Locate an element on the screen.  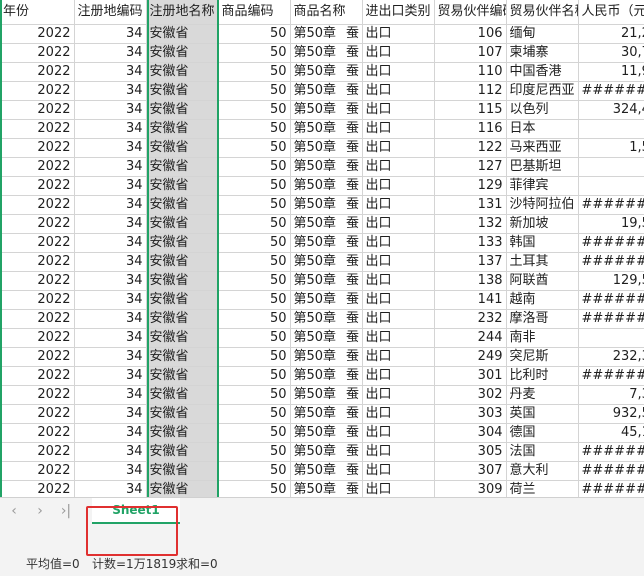
cell-rmb-amount: 19,536 is located at coordinates (611, 224).